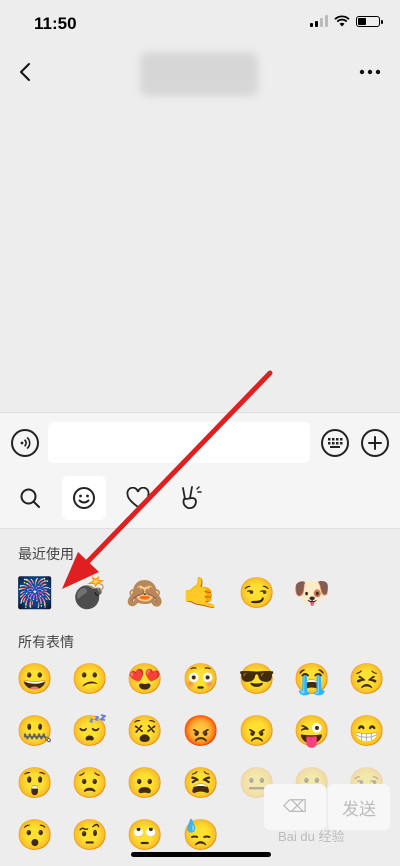  Describe the element at coordinates (34, 680) in the screenshot. I see `emoji-cell: 😀` at that location.